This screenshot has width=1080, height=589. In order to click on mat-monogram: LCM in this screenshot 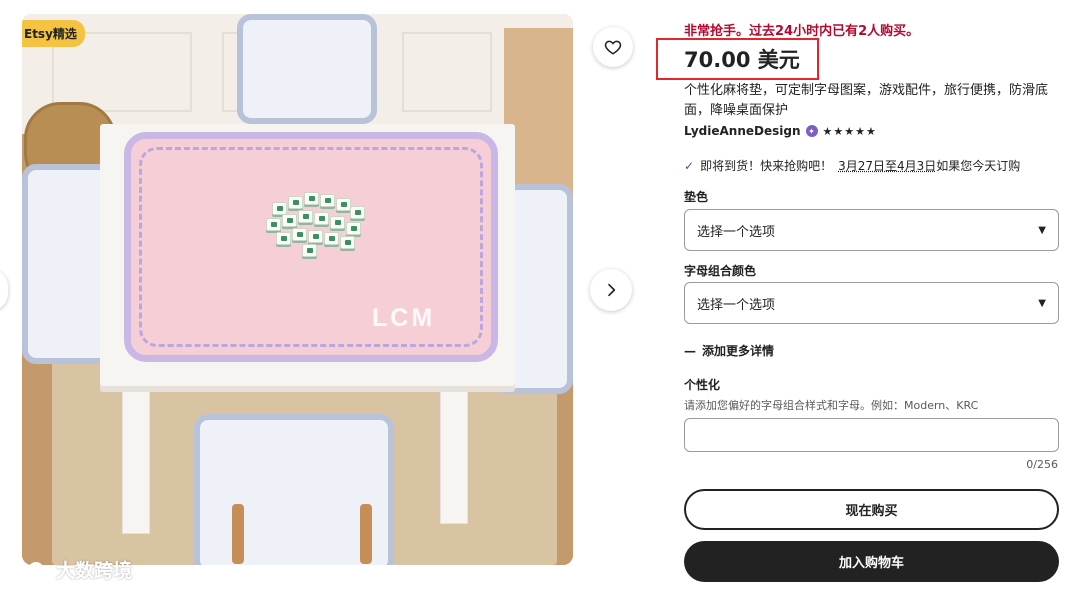, I will do `click(404, 318)`.